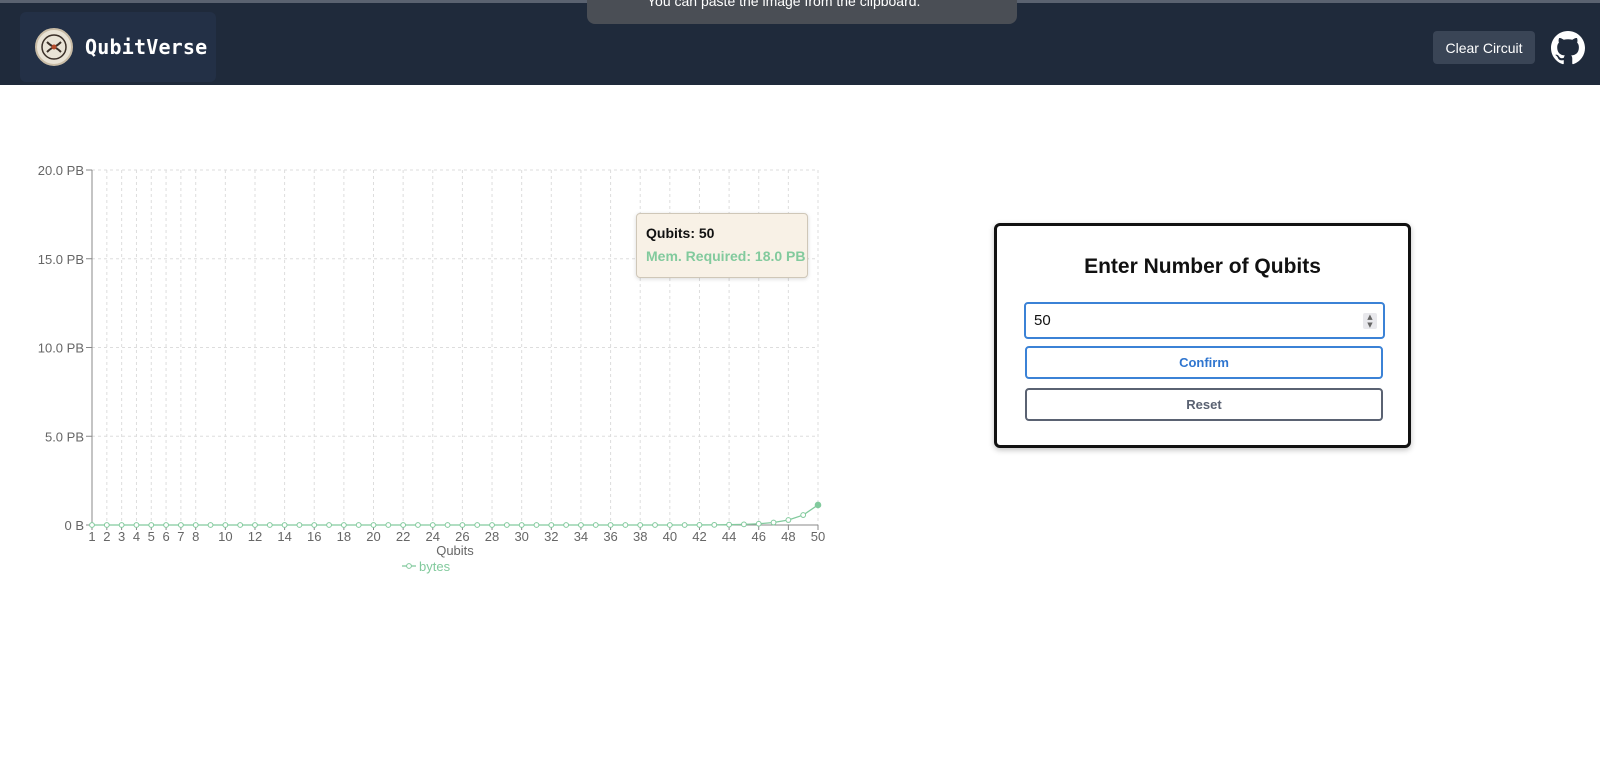 The height and width of the screenshot is (762, 1600). Describe the element at coordinates (729, 536) in the screenshot. I see `x-tick-label: 44` at that location.